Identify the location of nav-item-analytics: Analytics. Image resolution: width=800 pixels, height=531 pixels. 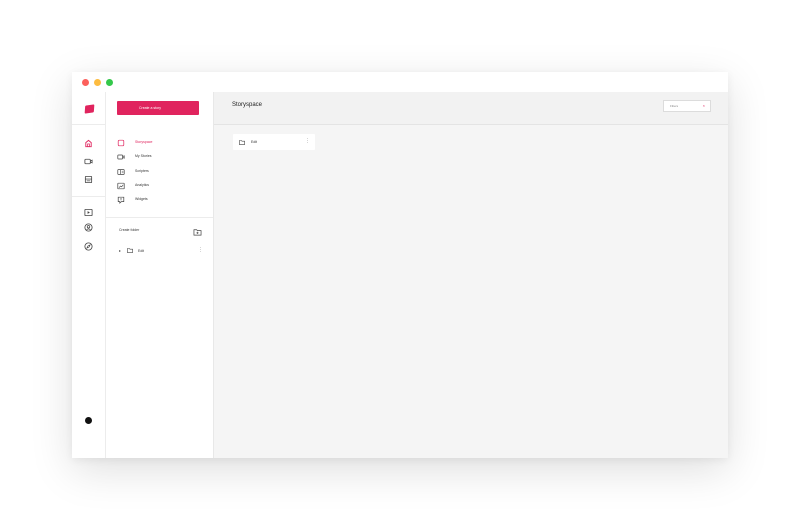
(162, 186).